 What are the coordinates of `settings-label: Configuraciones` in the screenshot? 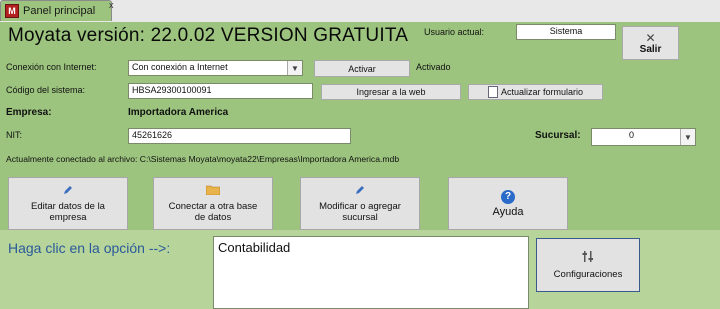 It's located at (588, 274).